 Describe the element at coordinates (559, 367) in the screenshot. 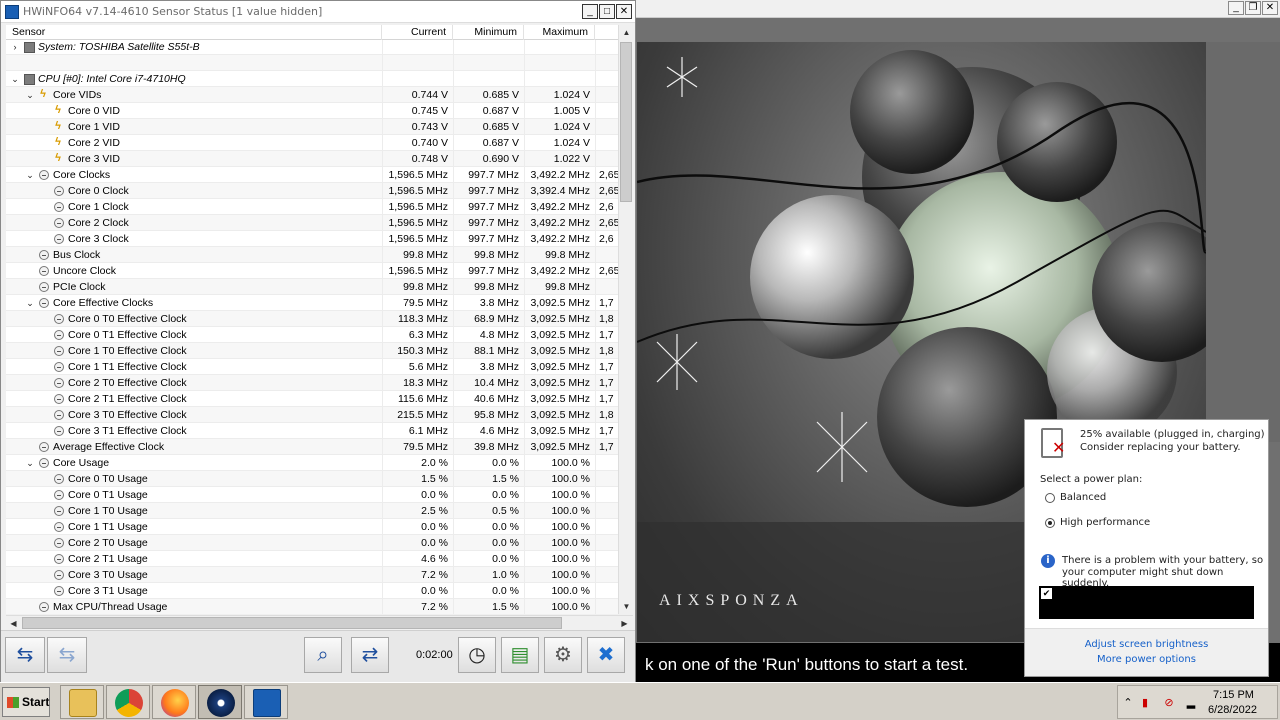

I see `sensor-maximum: 3,092.5 MHz` at that location.